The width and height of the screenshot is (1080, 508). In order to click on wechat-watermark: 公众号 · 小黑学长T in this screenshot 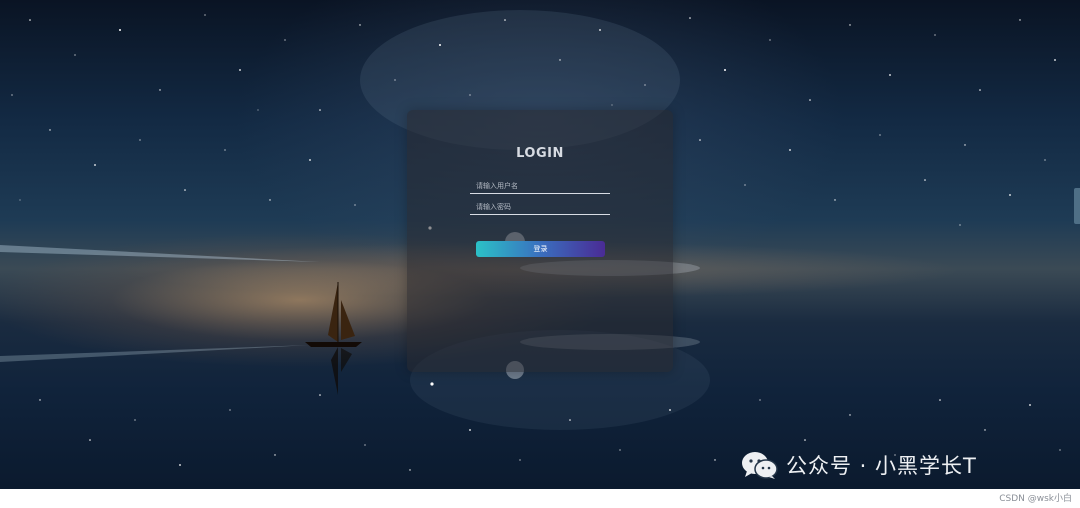, I will do `click(858, 465)`.